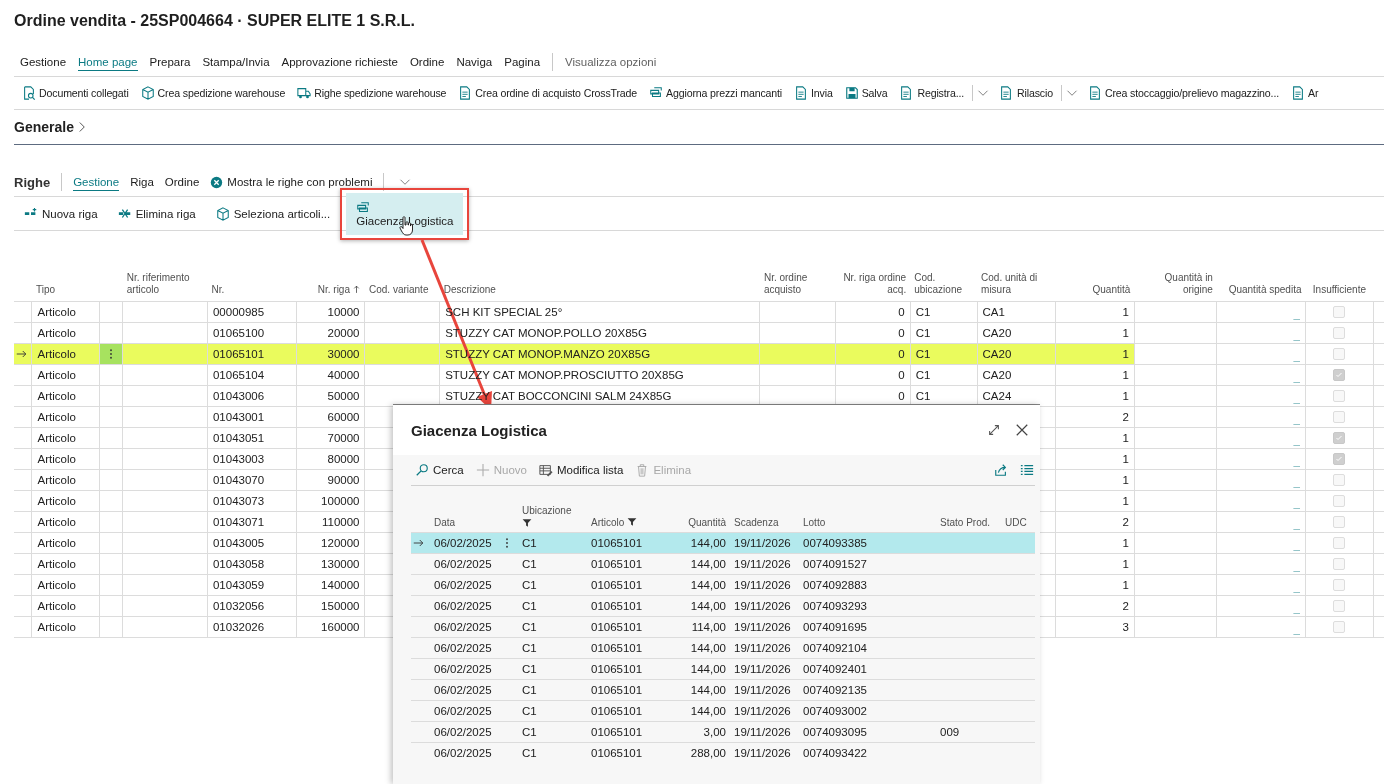 The height and width of the screenshot is (784, 1384). Describe the element at coordinates (873, 284) in the screenshot. I see `column-header: Nr. riga ordine acq.` at that location.